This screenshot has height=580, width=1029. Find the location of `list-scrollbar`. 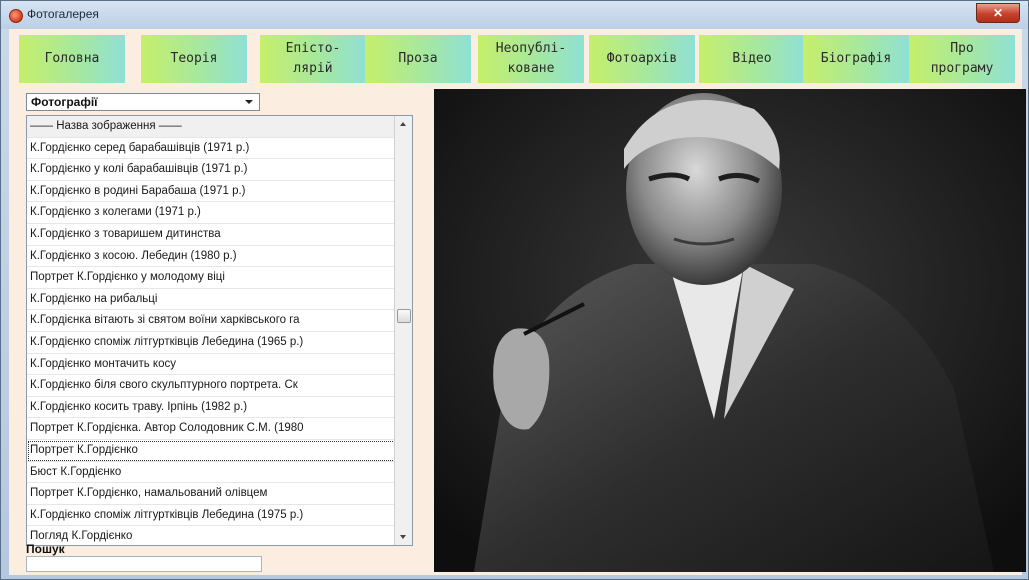

list-scrollbar is located at coordinates (403, 330).